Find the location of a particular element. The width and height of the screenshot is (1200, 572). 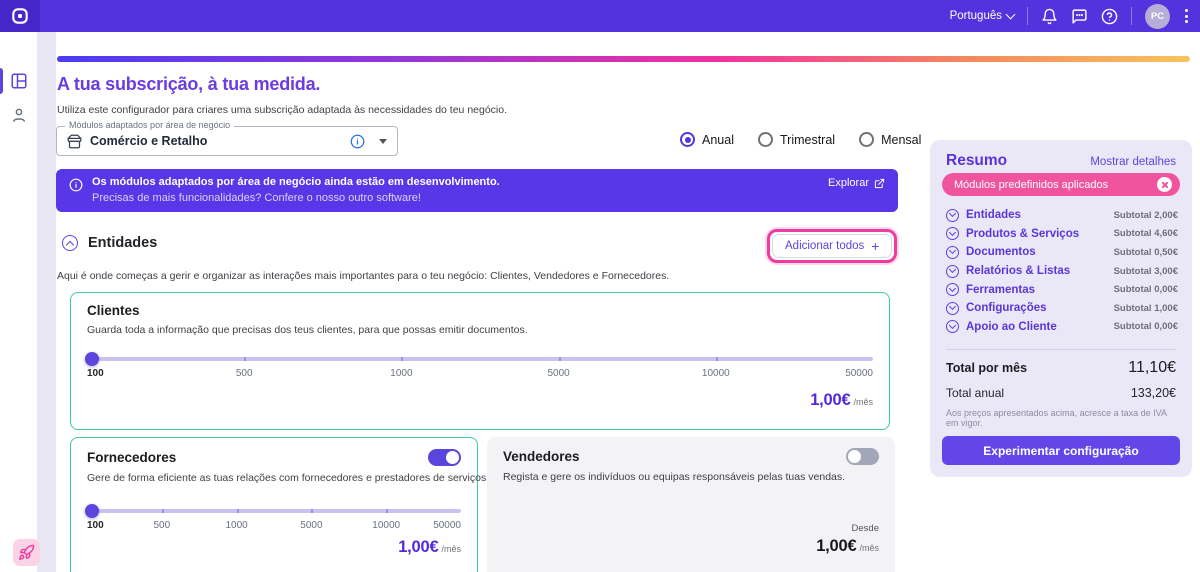

total-month-label: Total por mês is located at coordinates (987, 368).